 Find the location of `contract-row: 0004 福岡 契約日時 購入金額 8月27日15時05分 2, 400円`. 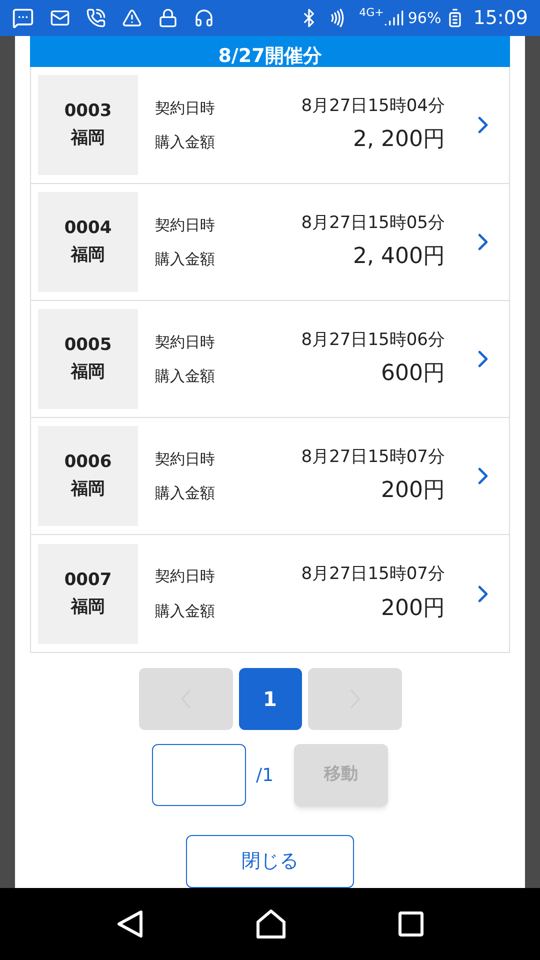

contract-row: 0004 福岡 契約日時 購入金額 8月27日15時05分 2, 400円 is located at coordinates (270, 242).